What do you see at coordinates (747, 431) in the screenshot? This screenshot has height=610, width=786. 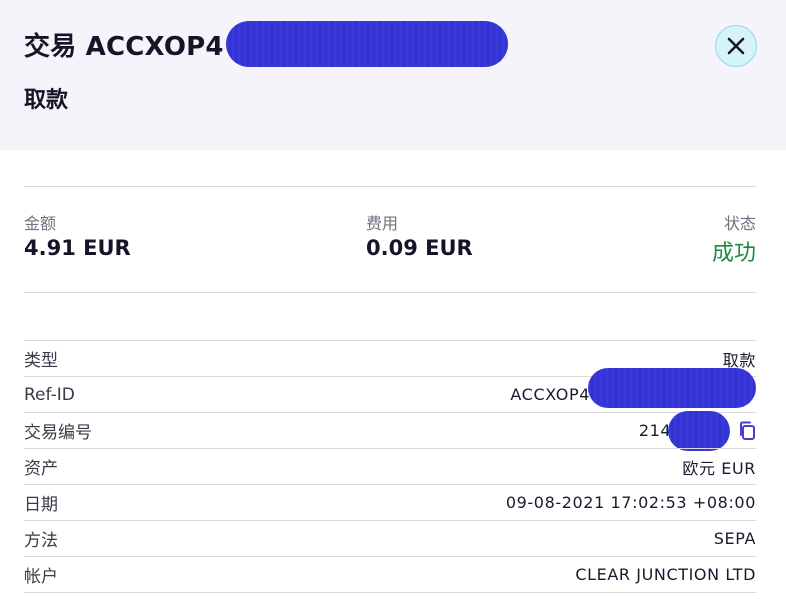 I see `copy-icon` at bounding box center [747, 431].